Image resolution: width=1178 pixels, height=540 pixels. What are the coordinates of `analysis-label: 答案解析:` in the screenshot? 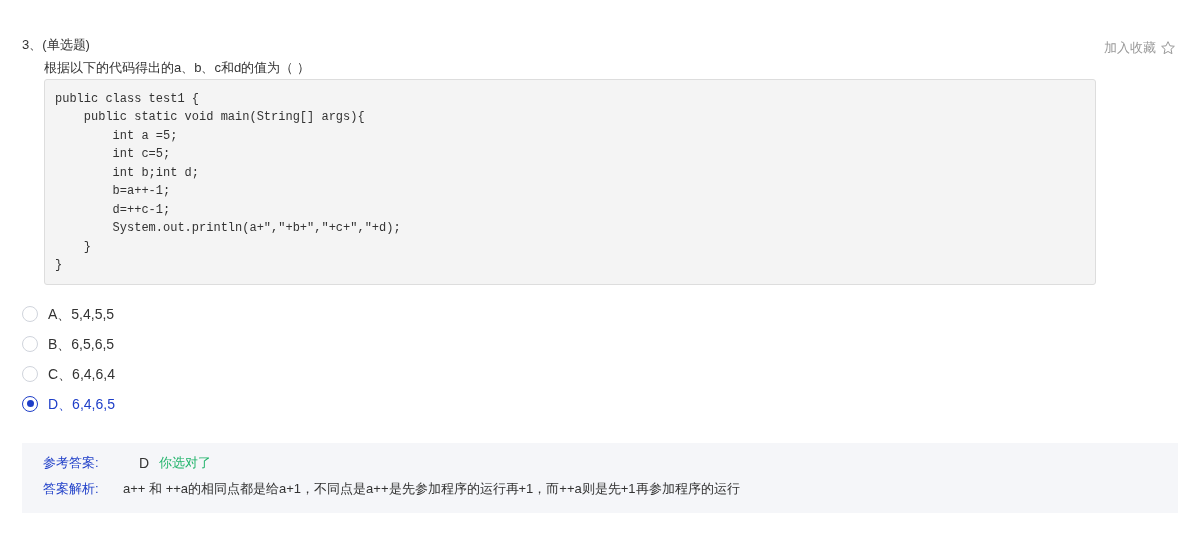 It's located at (71, 488).